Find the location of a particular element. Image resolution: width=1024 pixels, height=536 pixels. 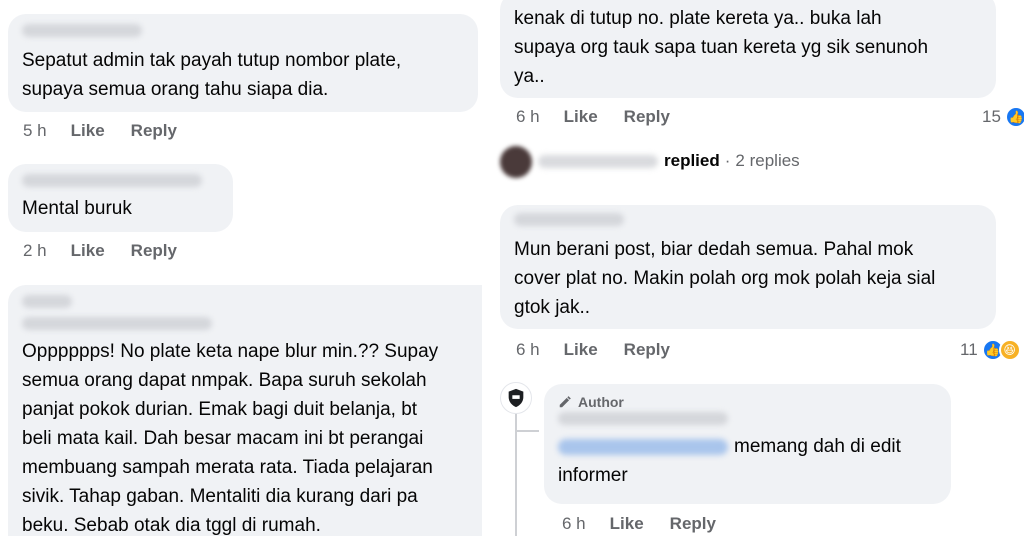

shield-icon is located at coordinates (516, 398).